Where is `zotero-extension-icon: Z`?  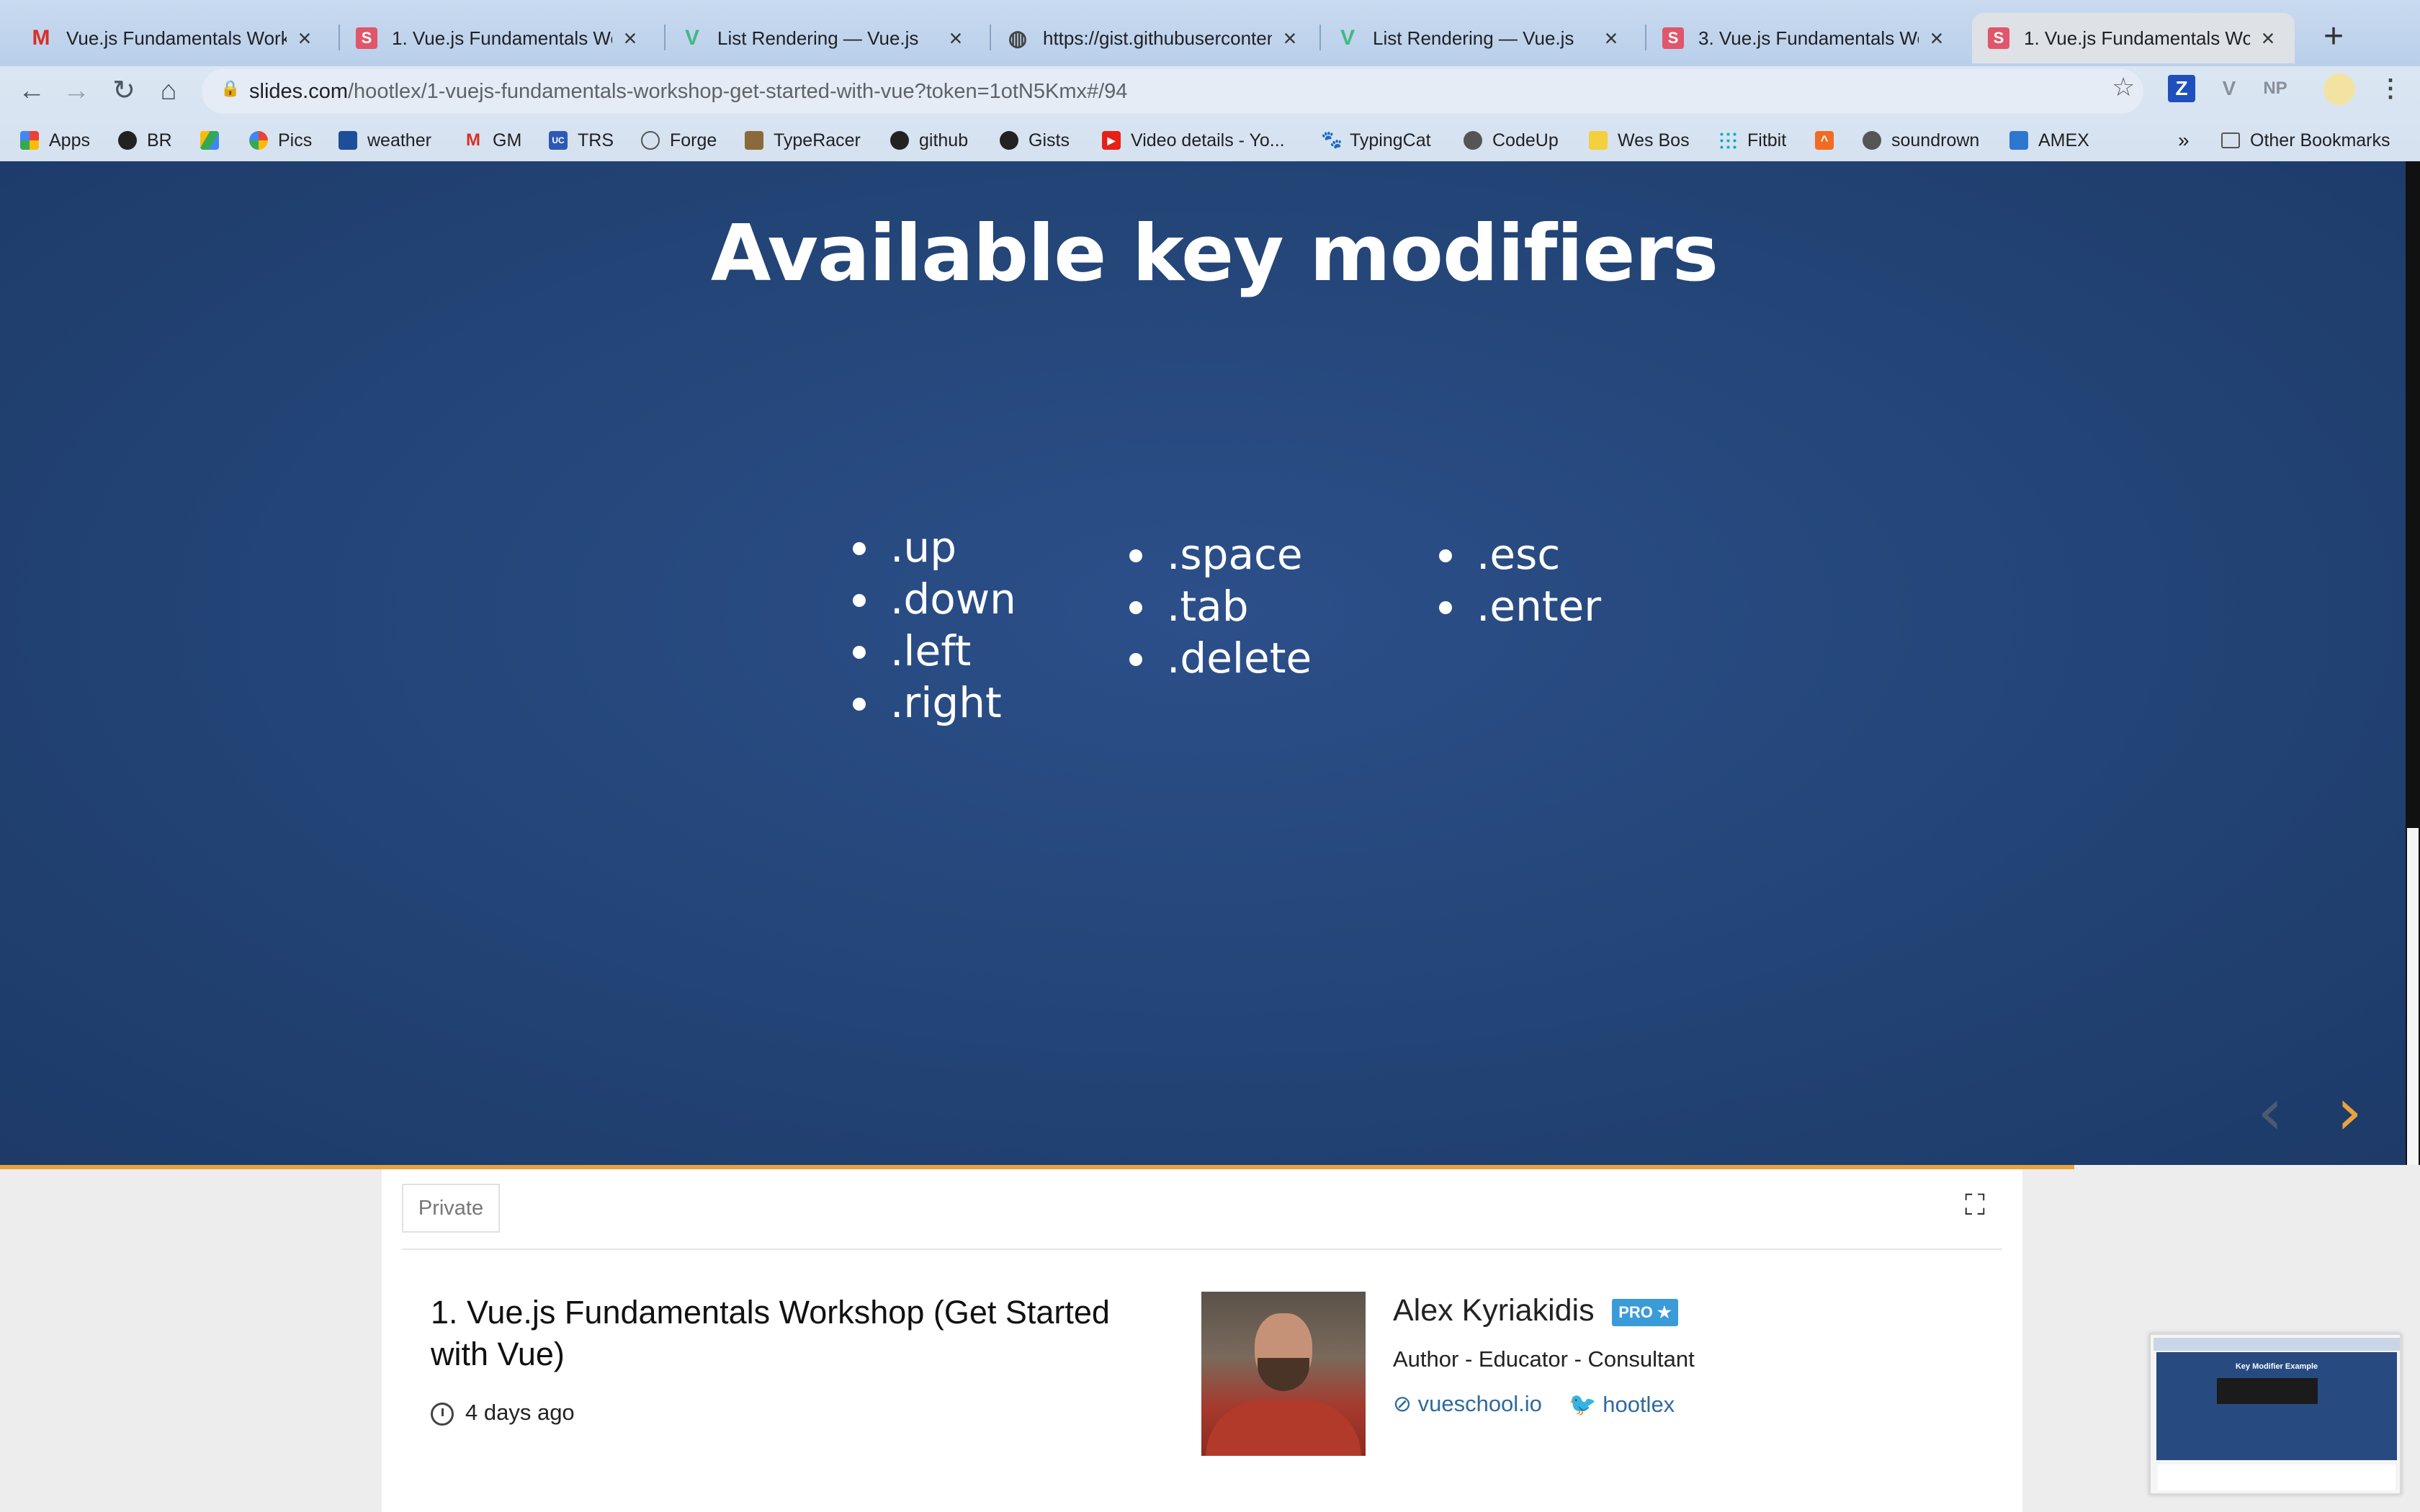
zotero-extension-icon: Z is located at coordinates (2181, 88).